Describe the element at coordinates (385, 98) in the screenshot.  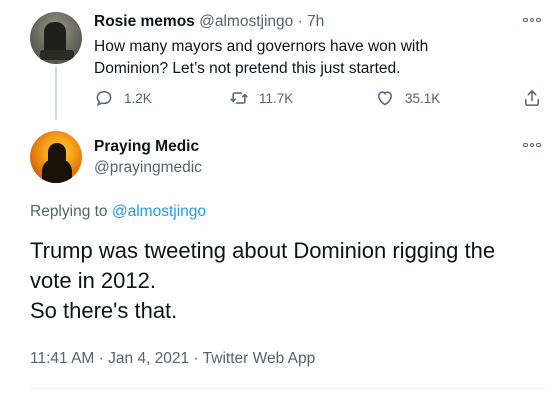
I see `like-icon` at that location.